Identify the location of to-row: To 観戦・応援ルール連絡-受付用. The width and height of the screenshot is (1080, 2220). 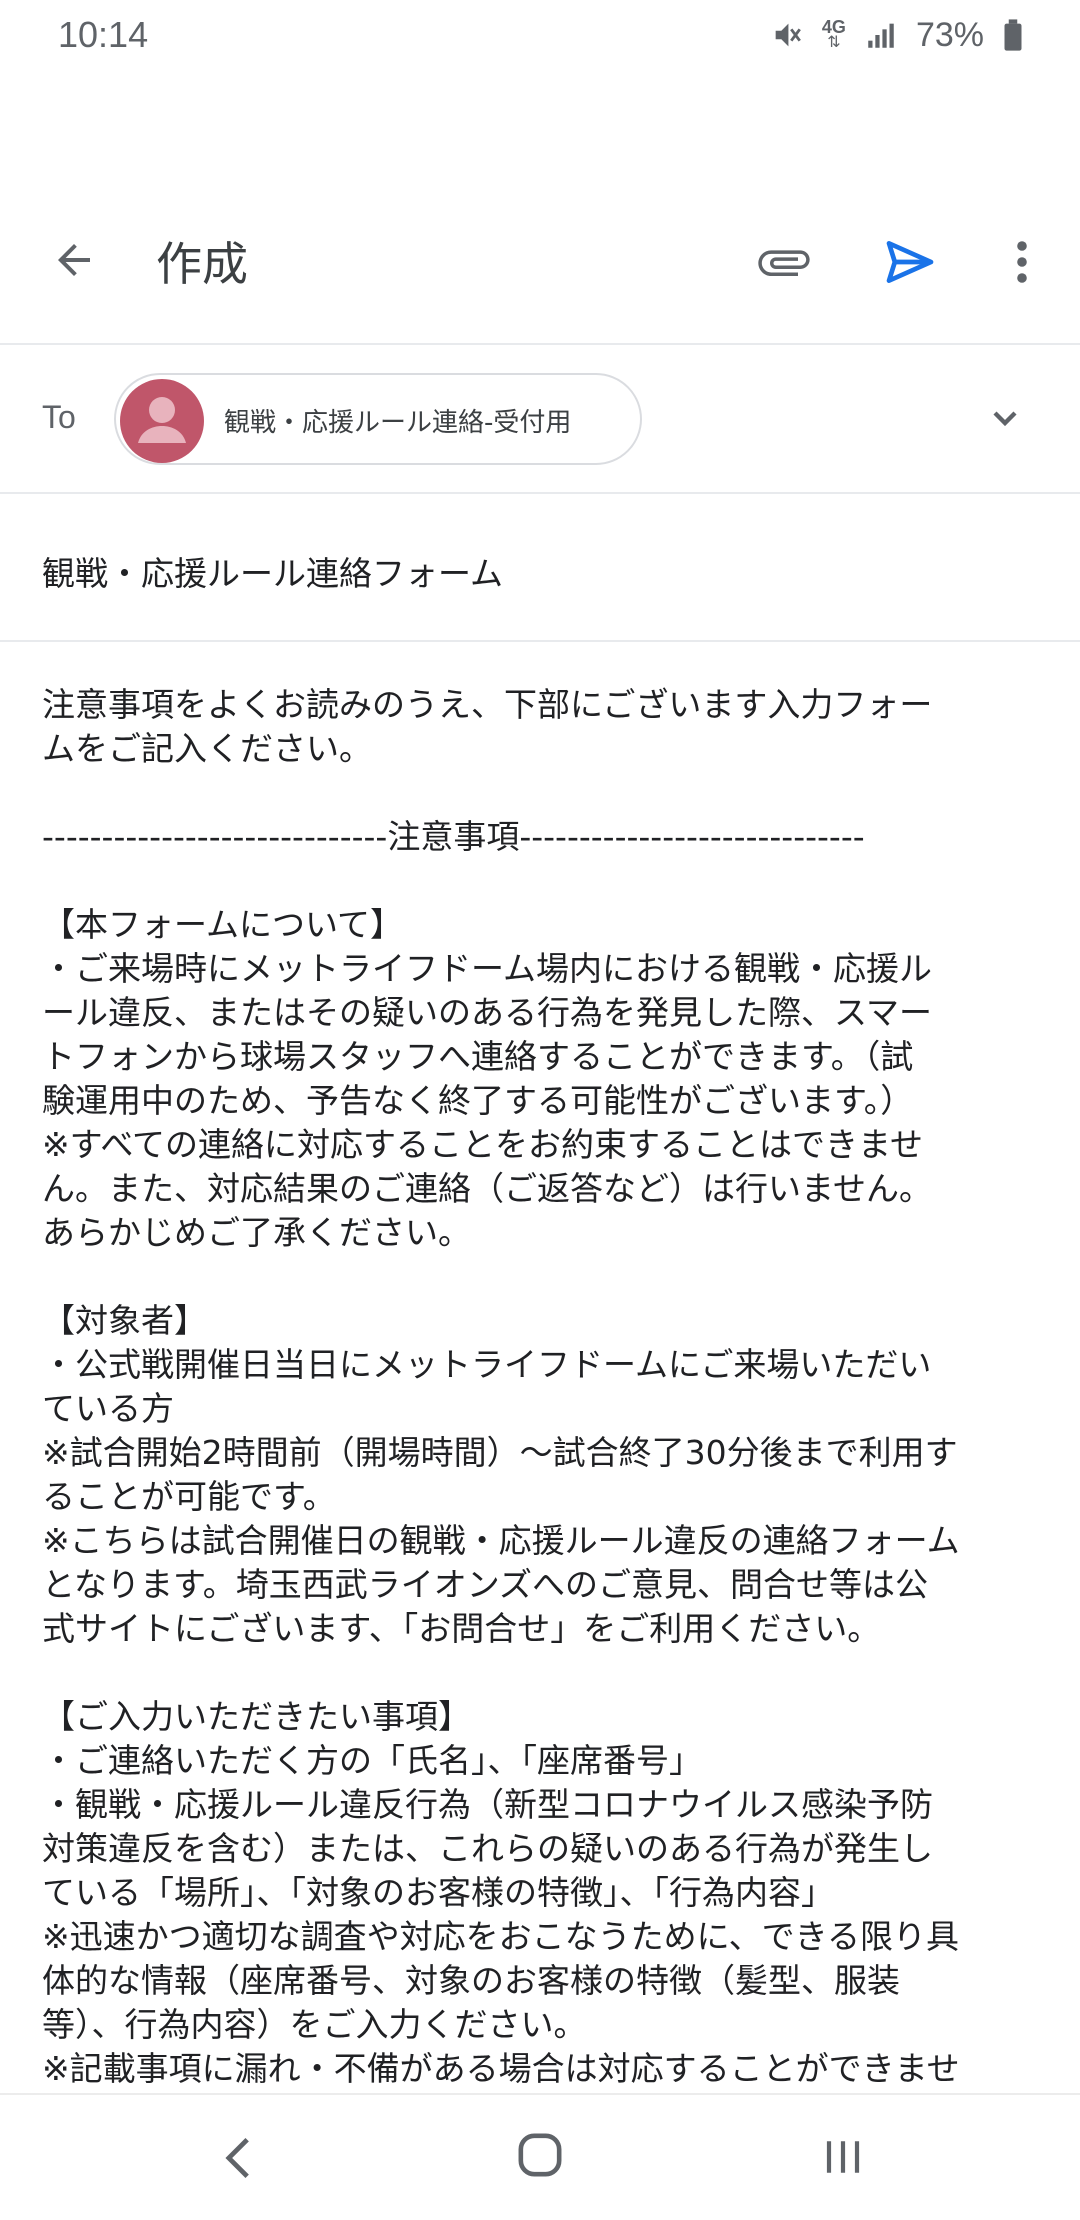
(540, 419).